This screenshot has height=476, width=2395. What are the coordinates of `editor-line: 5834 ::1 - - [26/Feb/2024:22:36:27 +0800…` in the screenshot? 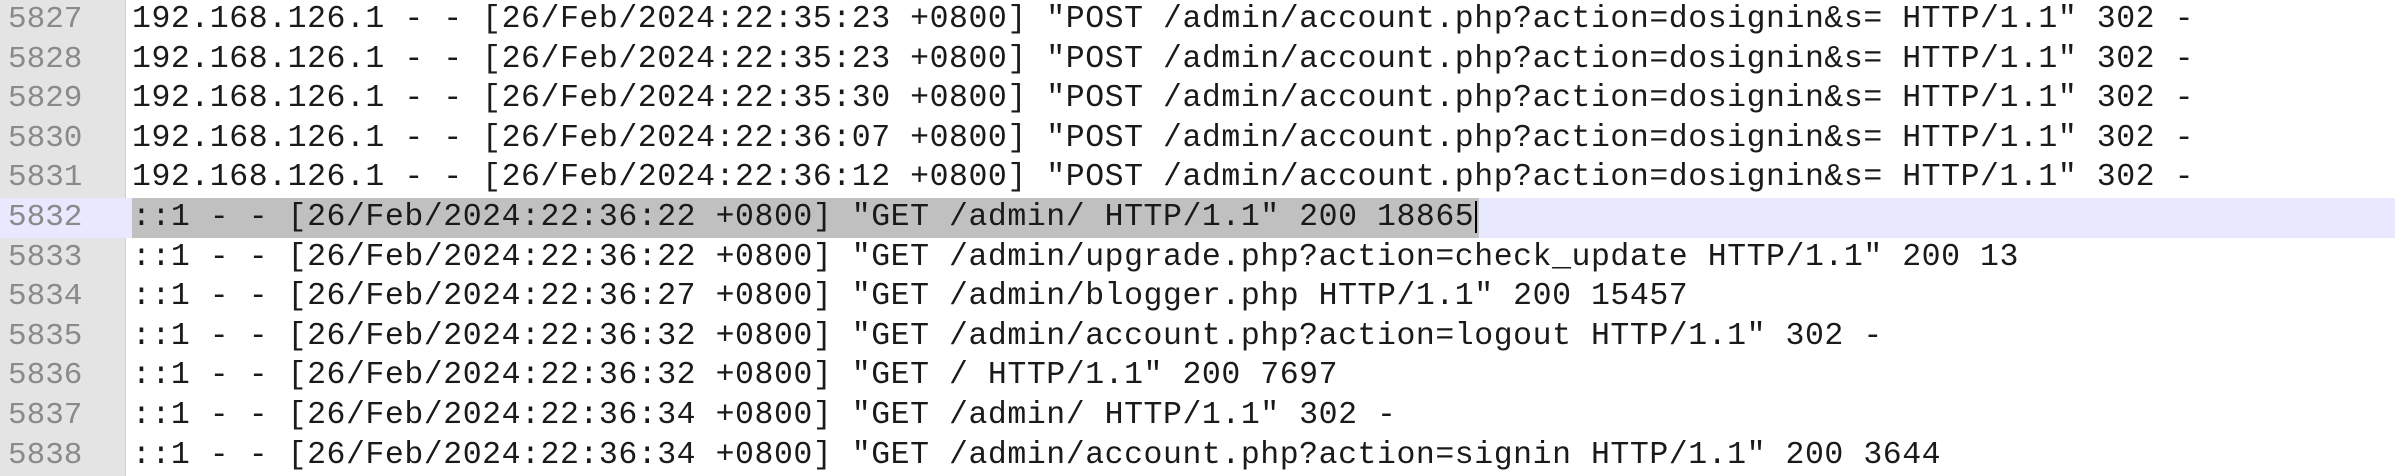 It's located at (1197, 297).